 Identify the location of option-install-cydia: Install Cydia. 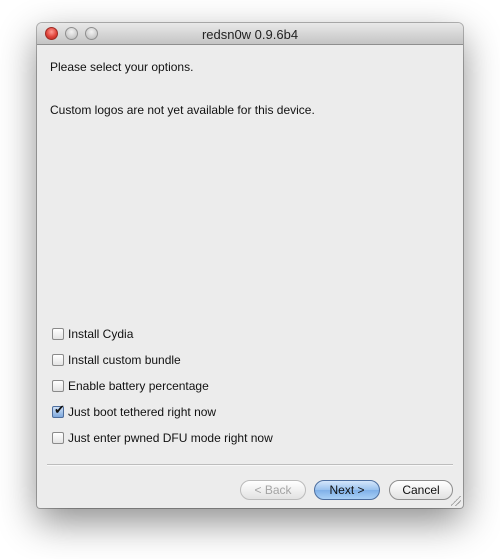
(92, 334).